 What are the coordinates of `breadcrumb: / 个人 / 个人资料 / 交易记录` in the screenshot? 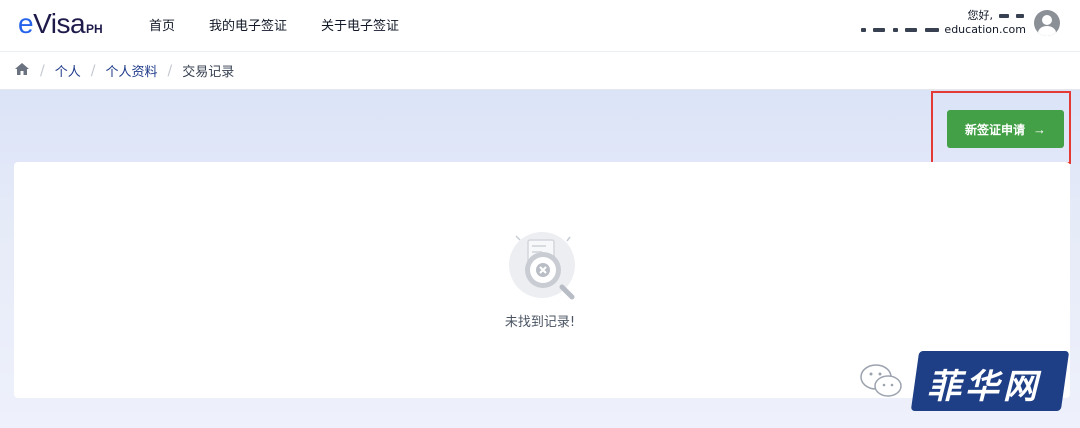 It's located at (540, 71).